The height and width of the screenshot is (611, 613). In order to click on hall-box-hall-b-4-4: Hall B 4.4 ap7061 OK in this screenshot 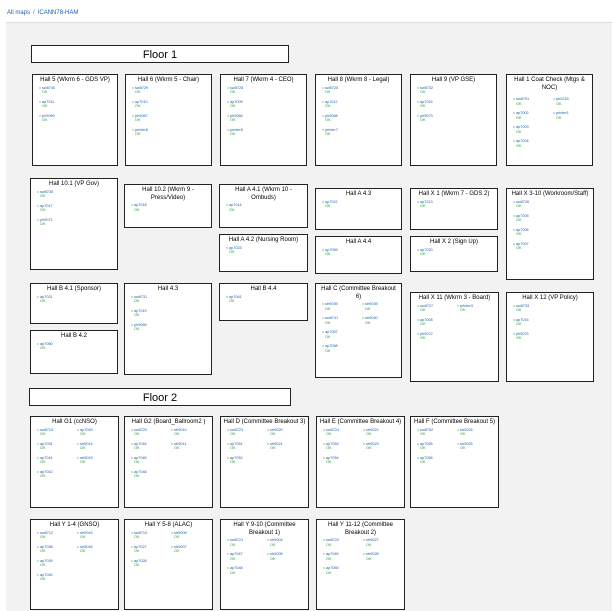, I will do `click(263, 302)`.